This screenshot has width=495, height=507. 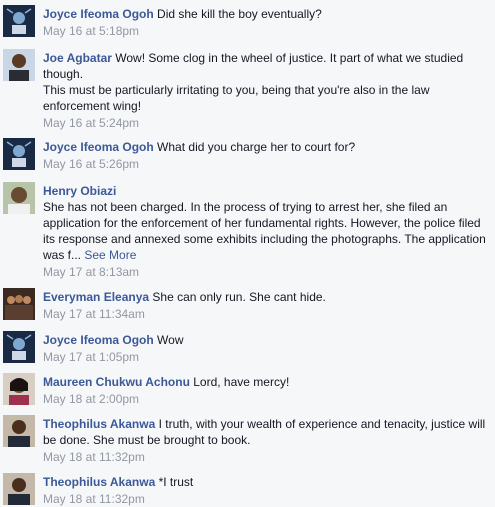 I want to click on comment-timestamp: May 18 at 2:00pm, so click(x=91, y=399).